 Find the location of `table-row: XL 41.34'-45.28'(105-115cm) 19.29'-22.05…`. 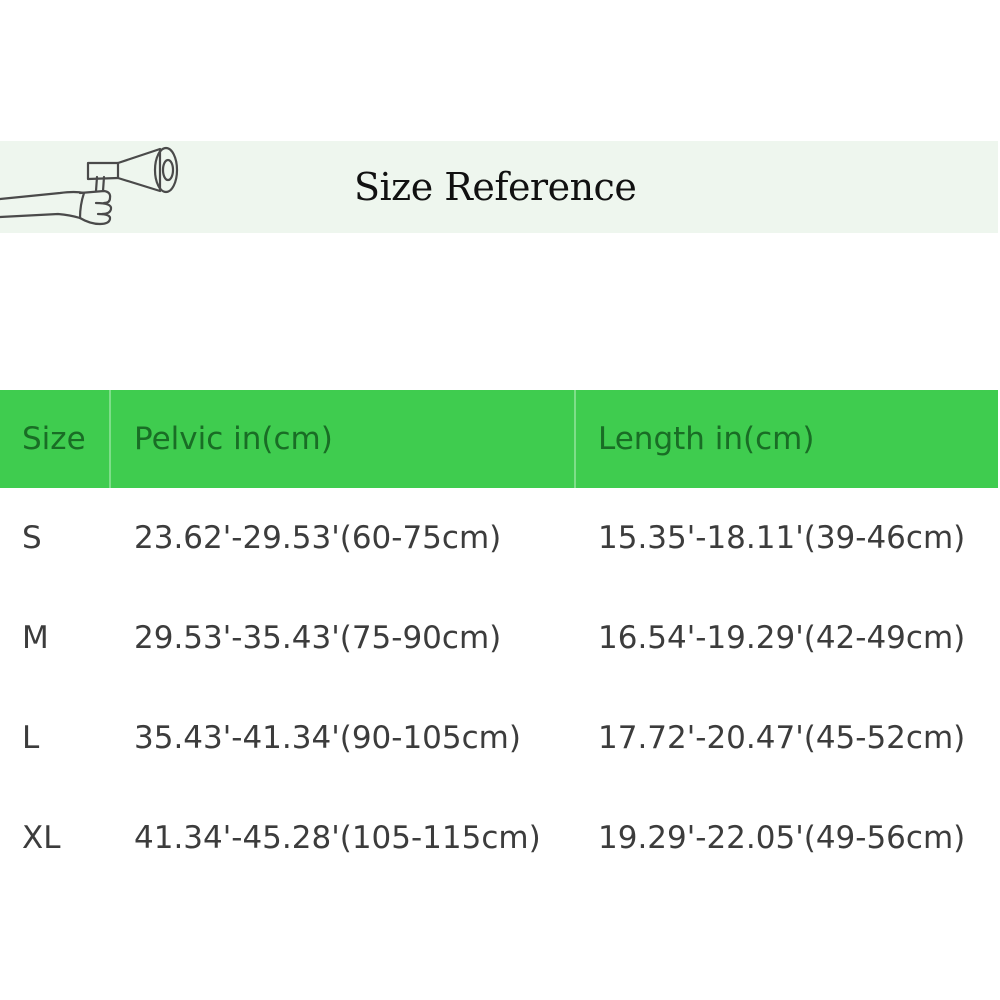

table-row: XL 41.34'-45.28'(105-115cm) 19.29'-22.05… is located at coordinates (499, 838).